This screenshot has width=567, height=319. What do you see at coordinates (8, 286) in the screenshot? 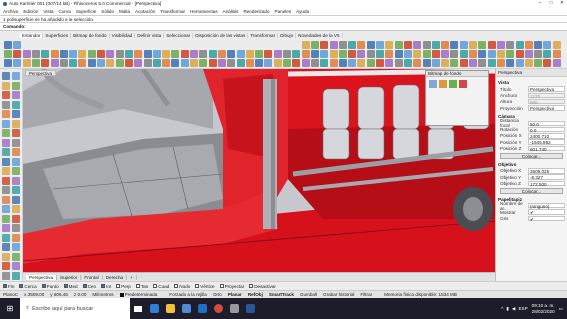
I see `osnap-toggle: Fin` at bounding box center [8, 286].